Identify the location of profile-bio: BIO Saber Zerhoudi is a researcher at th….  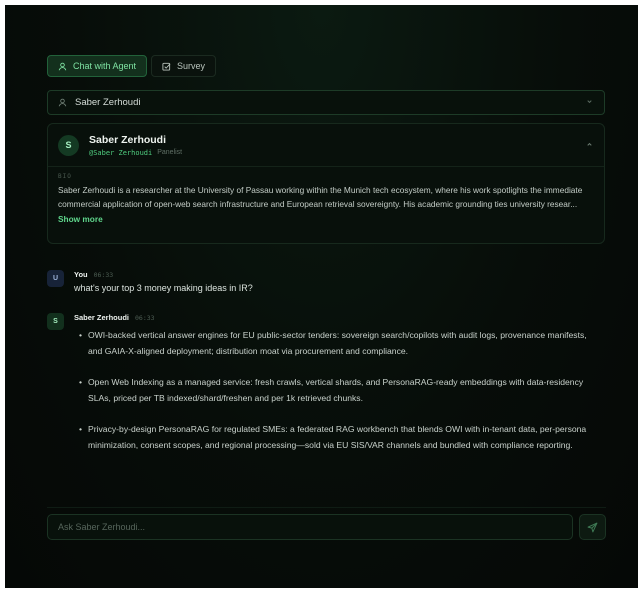
(326, 198).